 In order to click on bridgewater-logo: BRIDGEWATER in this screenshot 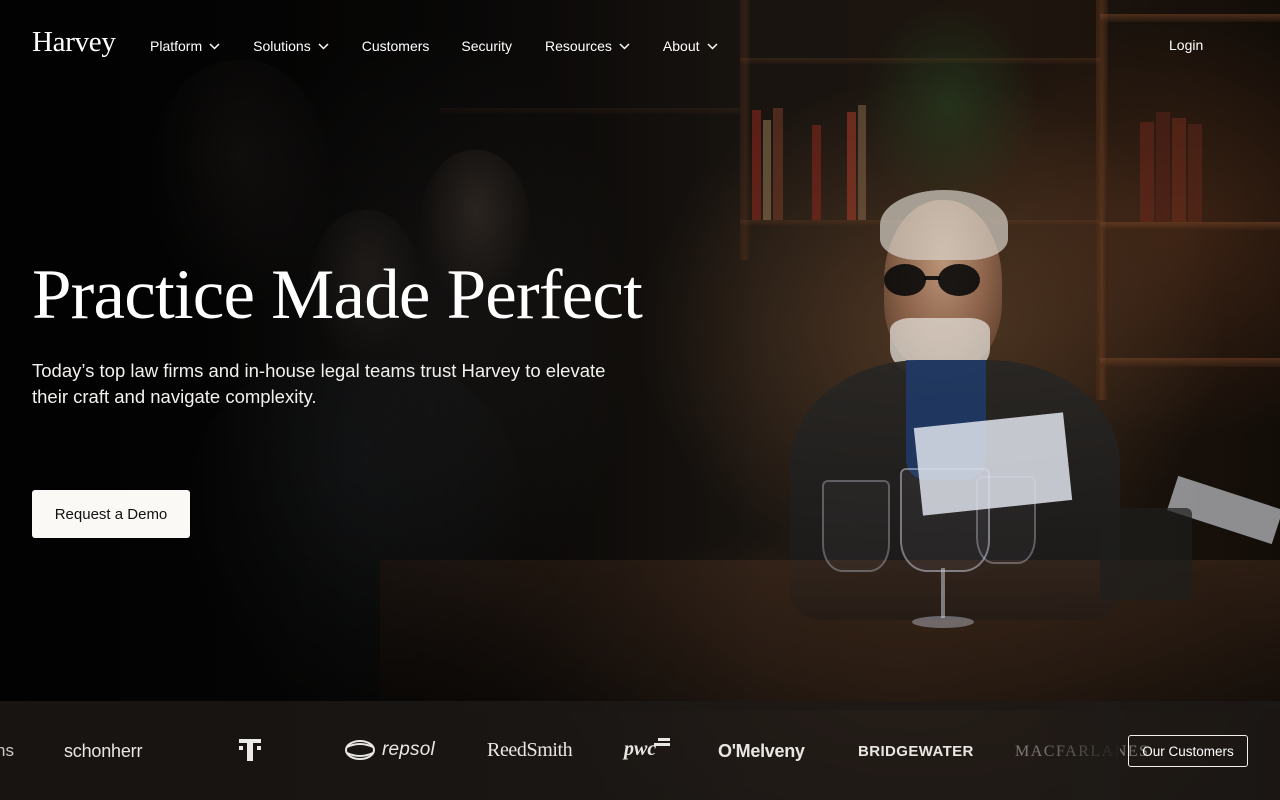, I will do `click(916, 751)`.